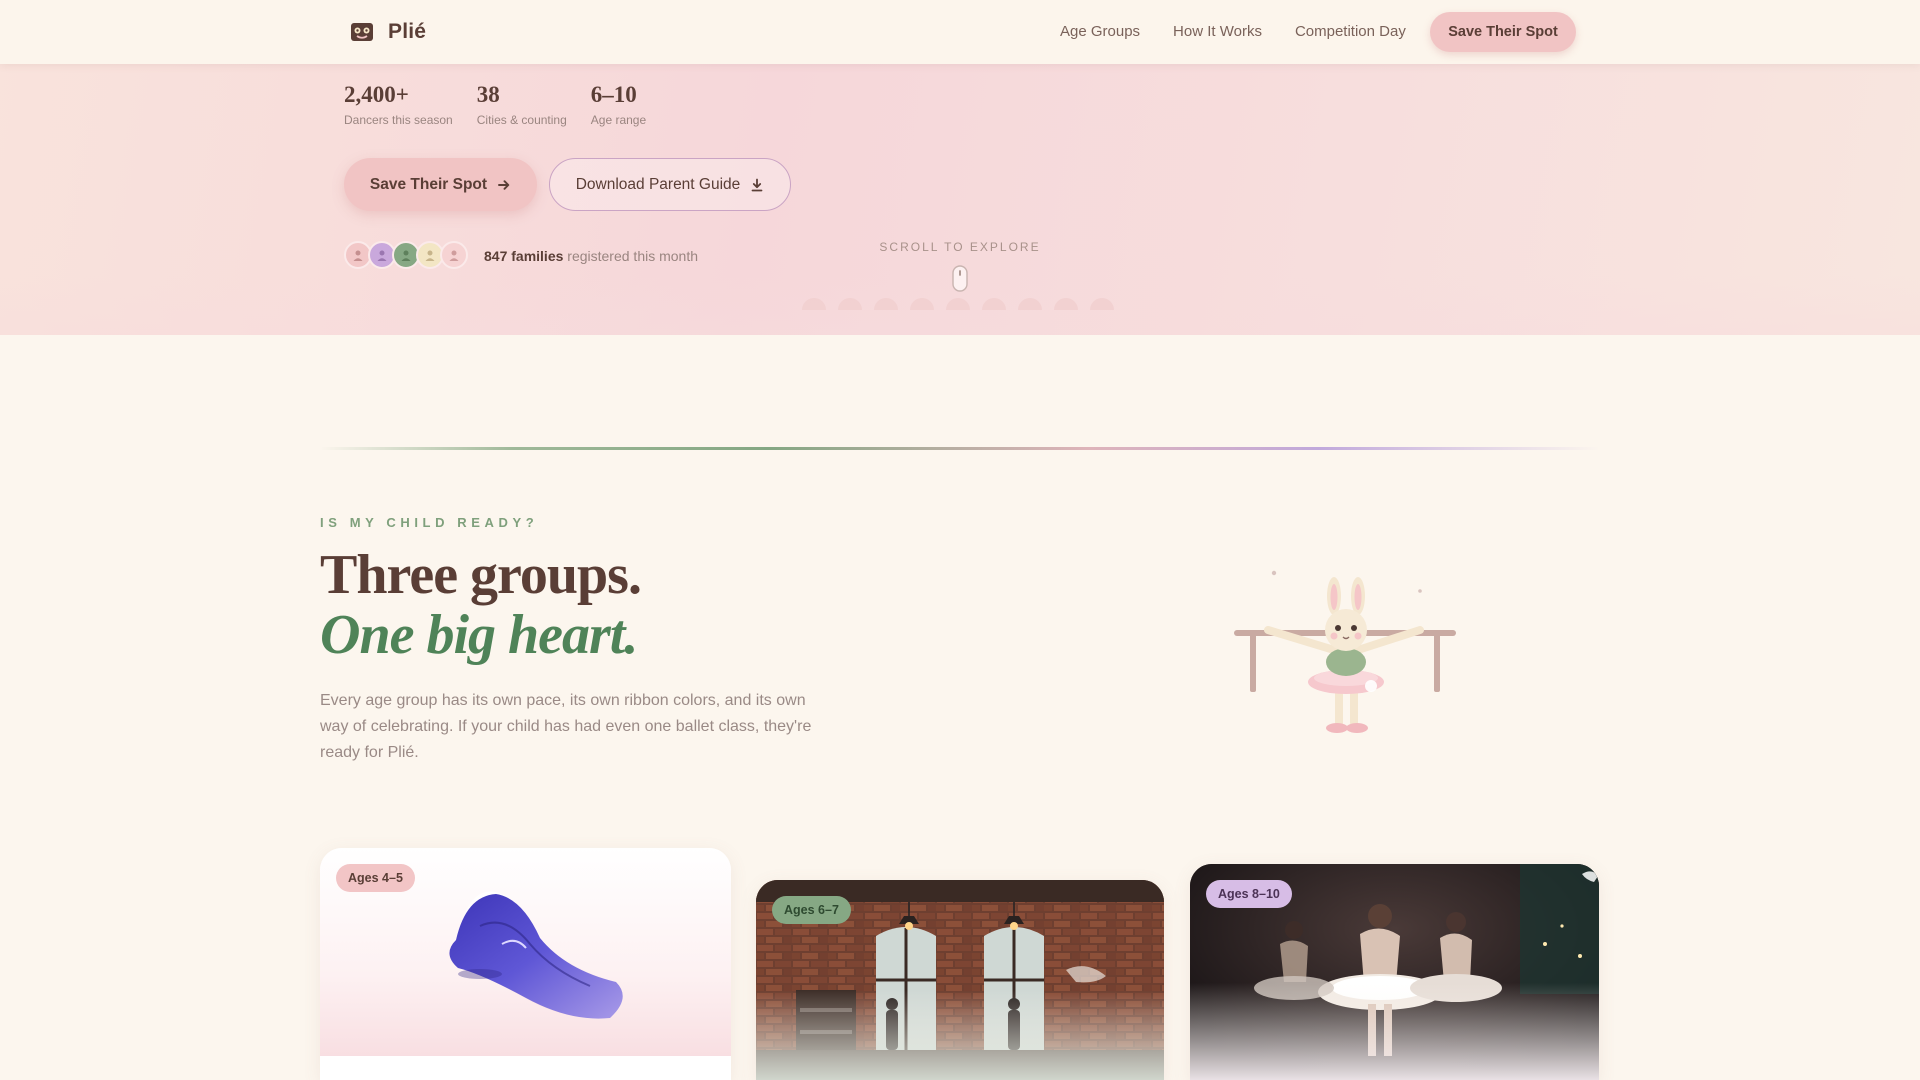 The height and width of the screenshot is (1080, 1920). What do you see at coordinates (375, 878) in the screenshot?
I see `age-badge: Ages 4–5` at bounding box center [375, 878].